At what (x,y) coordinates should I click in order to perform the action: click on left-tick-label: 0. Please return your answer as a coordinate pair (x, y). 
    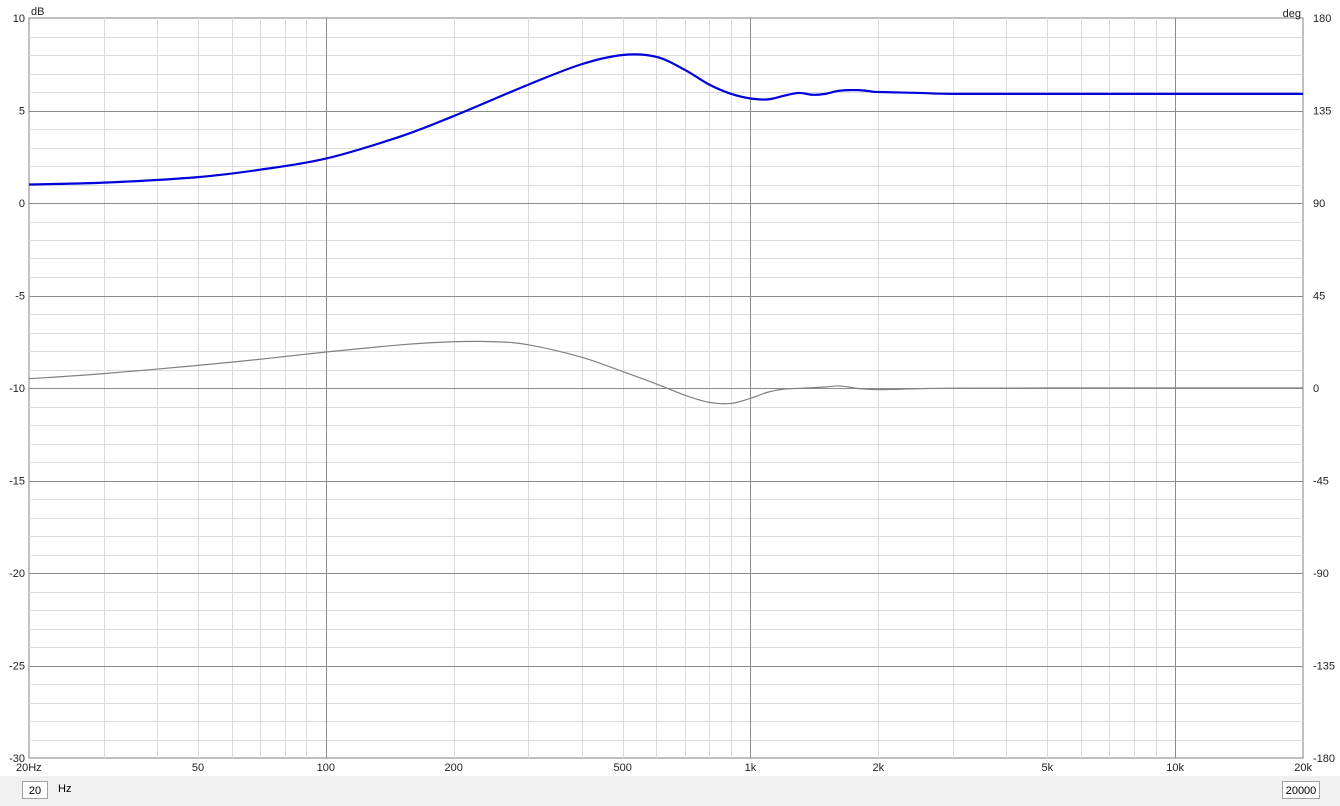
    Looking at the image, I should click on (22, 204).